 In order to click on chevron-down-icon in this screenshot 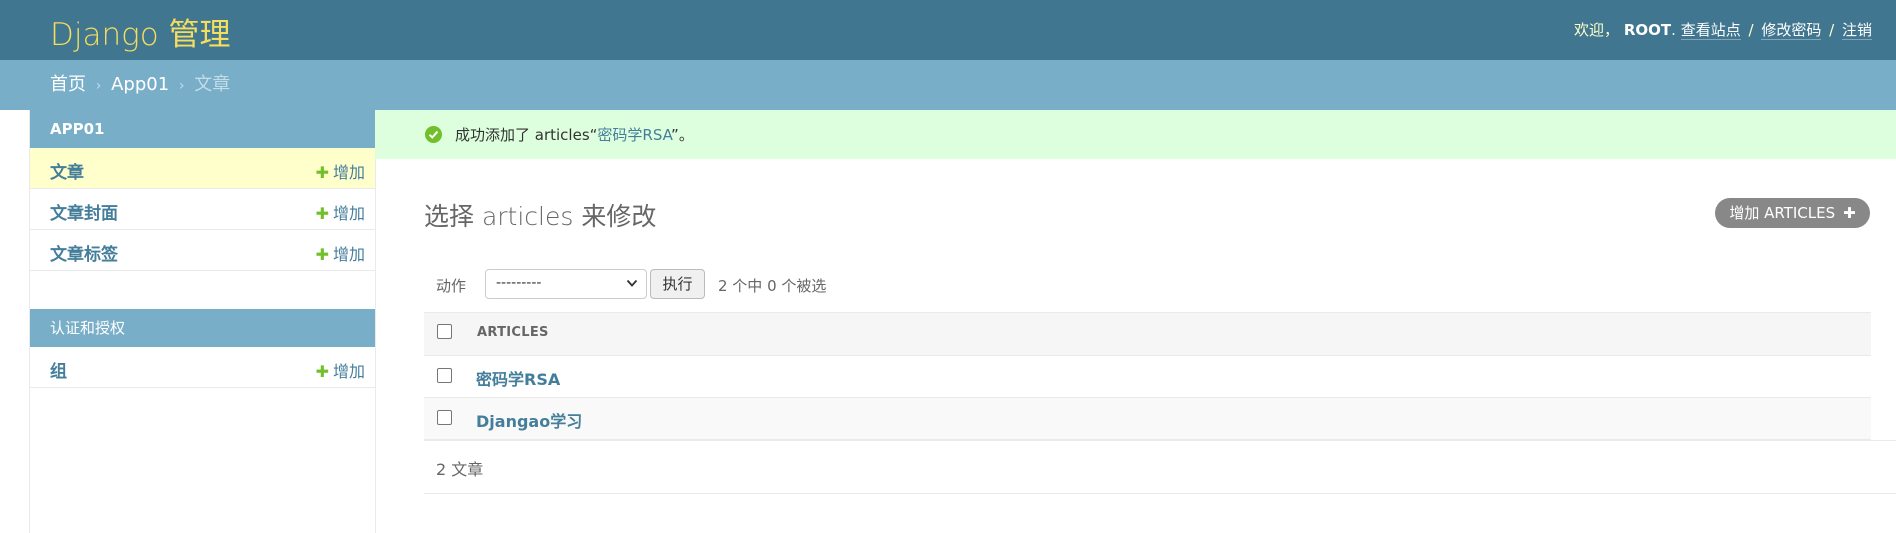, I will do `click(632, 283)`.